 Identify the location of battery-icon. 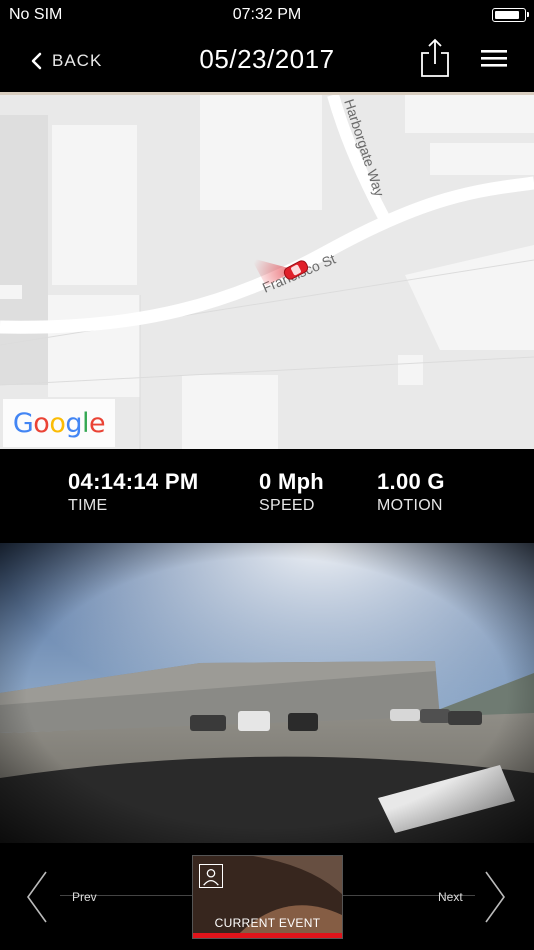
(510, 15).